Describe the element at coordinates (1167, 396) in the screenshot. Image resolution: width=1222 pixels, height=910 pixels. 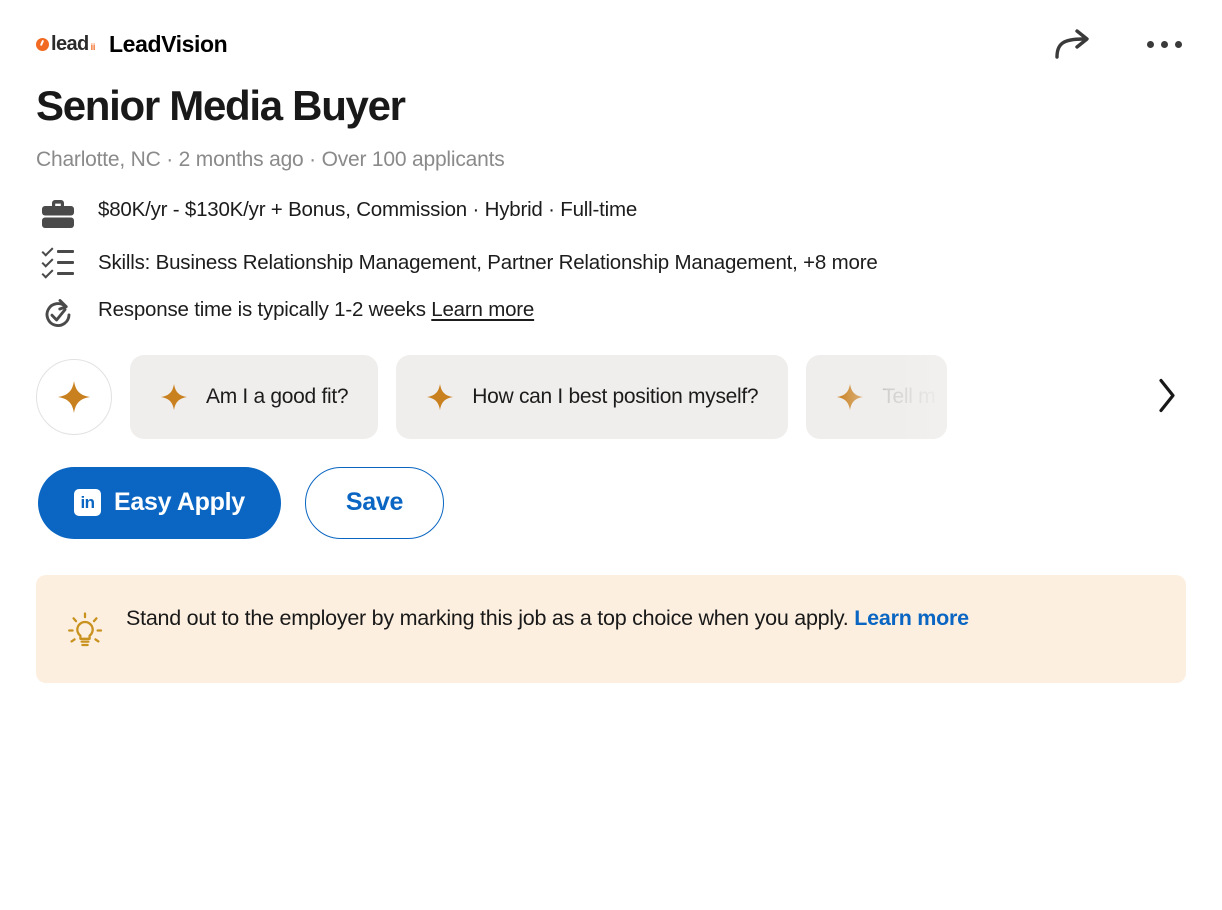
I see `scroll-right-chevron` at that location.